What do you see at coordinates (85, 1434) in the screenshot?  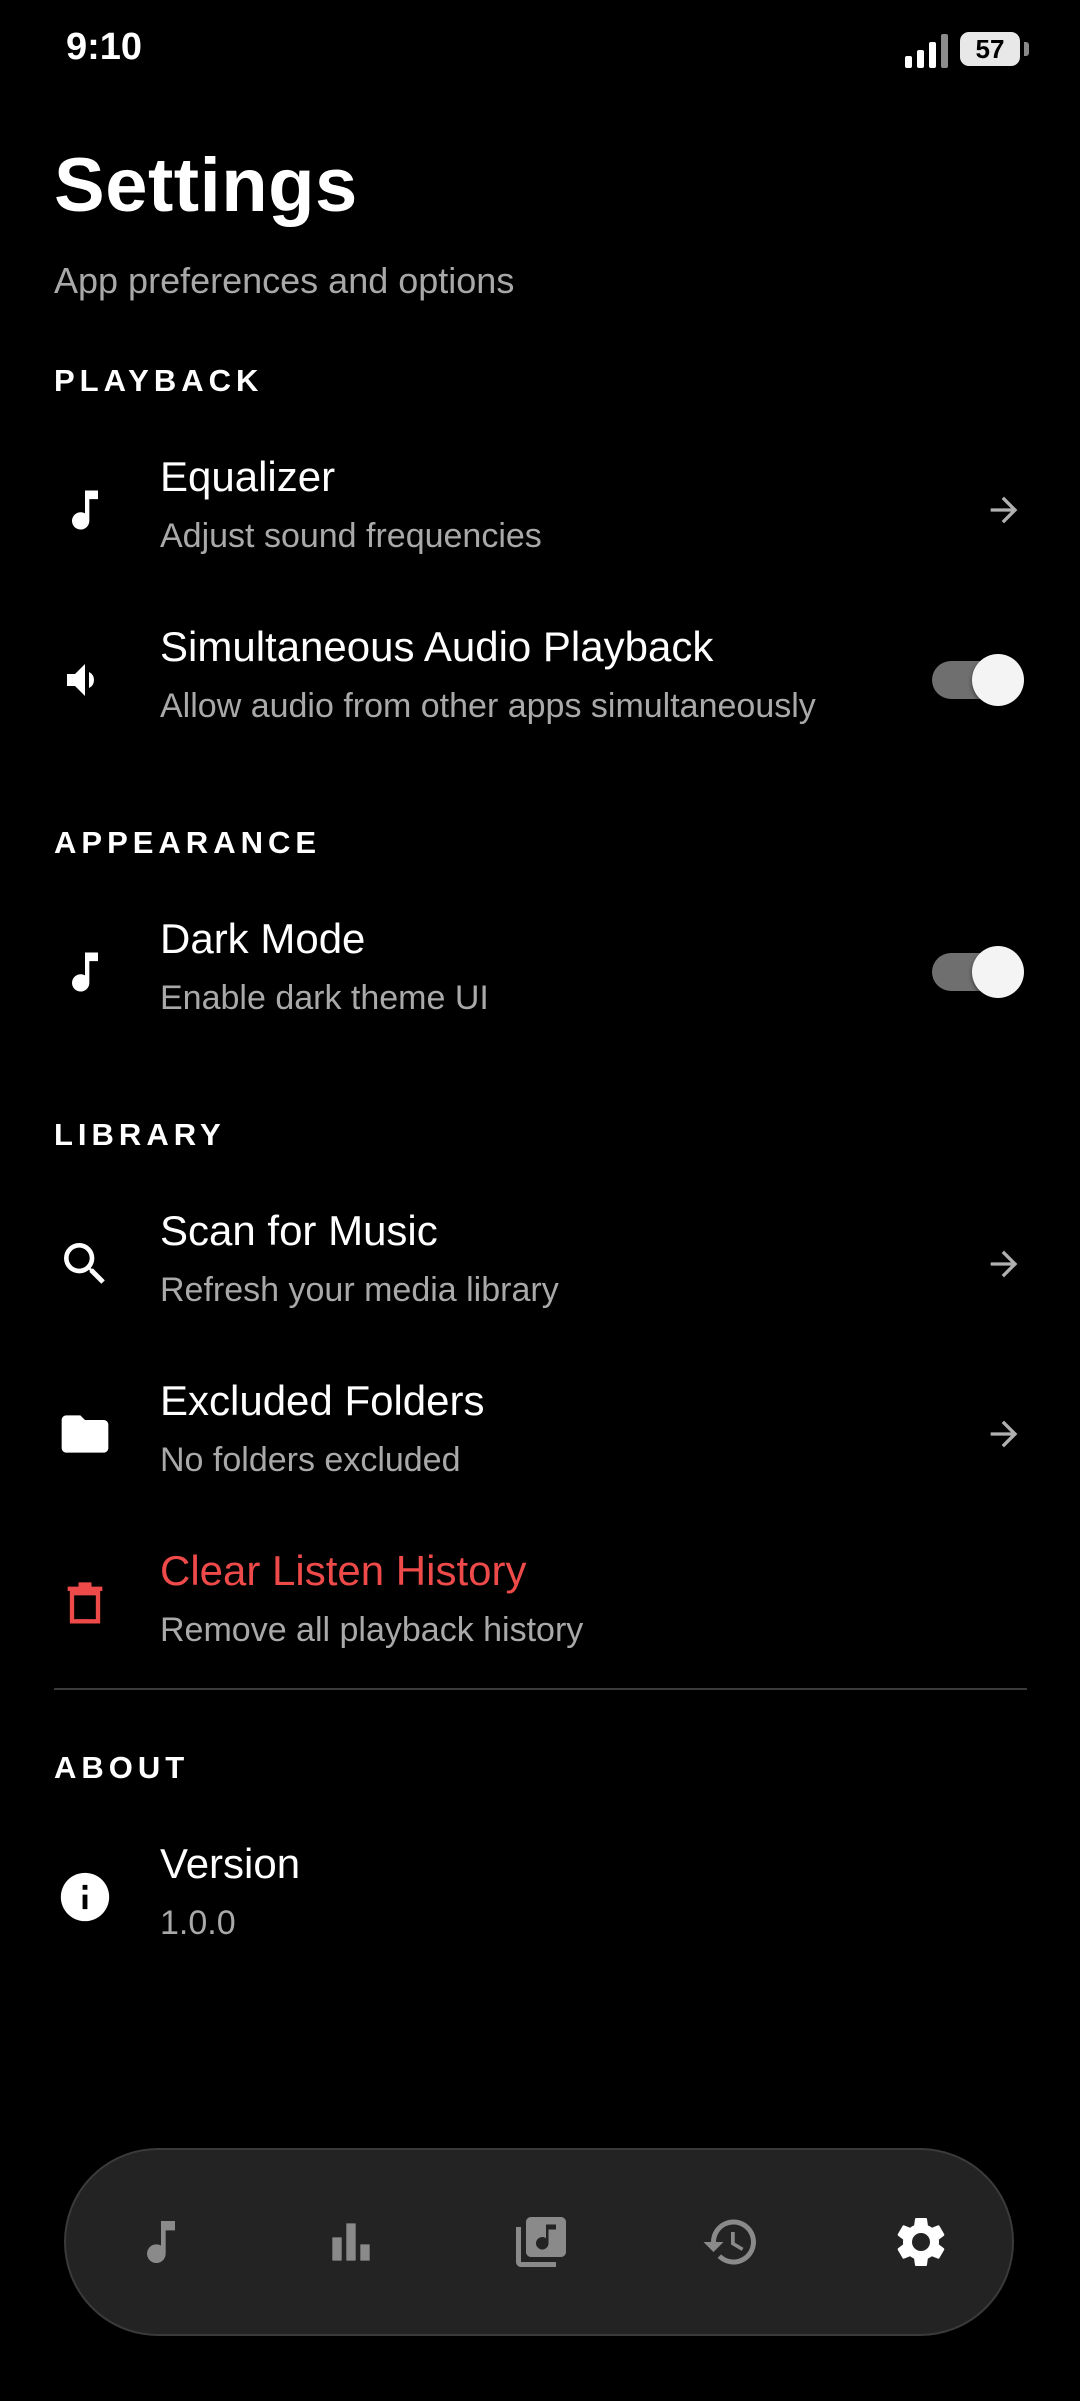 I see `folder-icon` at bounding box center [85, 1434].